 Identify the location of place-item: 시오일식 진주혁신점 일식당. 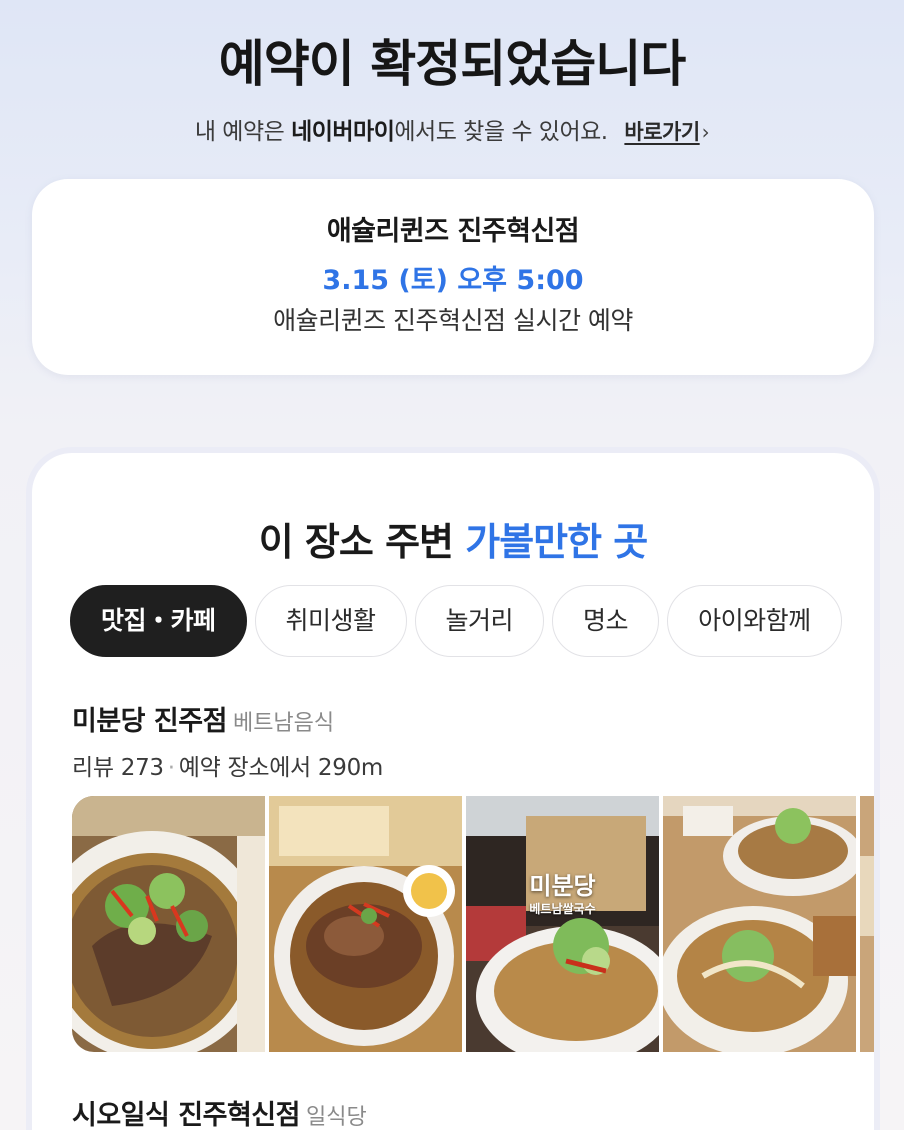
(219, 1111).